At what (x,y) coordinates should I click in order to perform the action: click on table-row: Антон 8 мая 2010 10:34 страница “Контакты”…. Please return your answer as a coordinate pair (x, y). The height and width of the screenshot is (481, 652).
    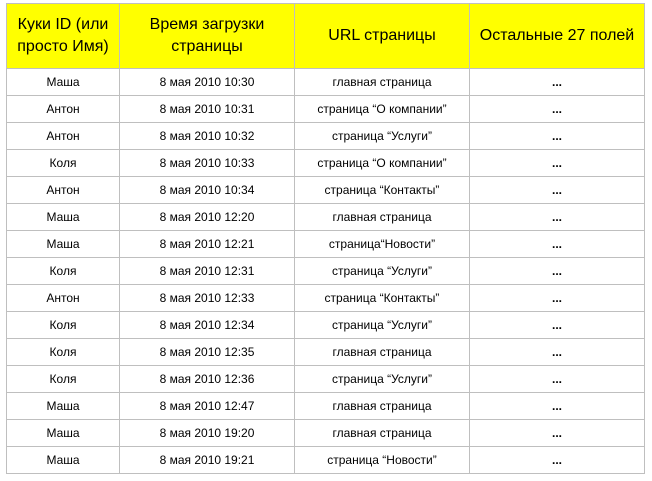
    Looking at the image, I should click on (325, 190).